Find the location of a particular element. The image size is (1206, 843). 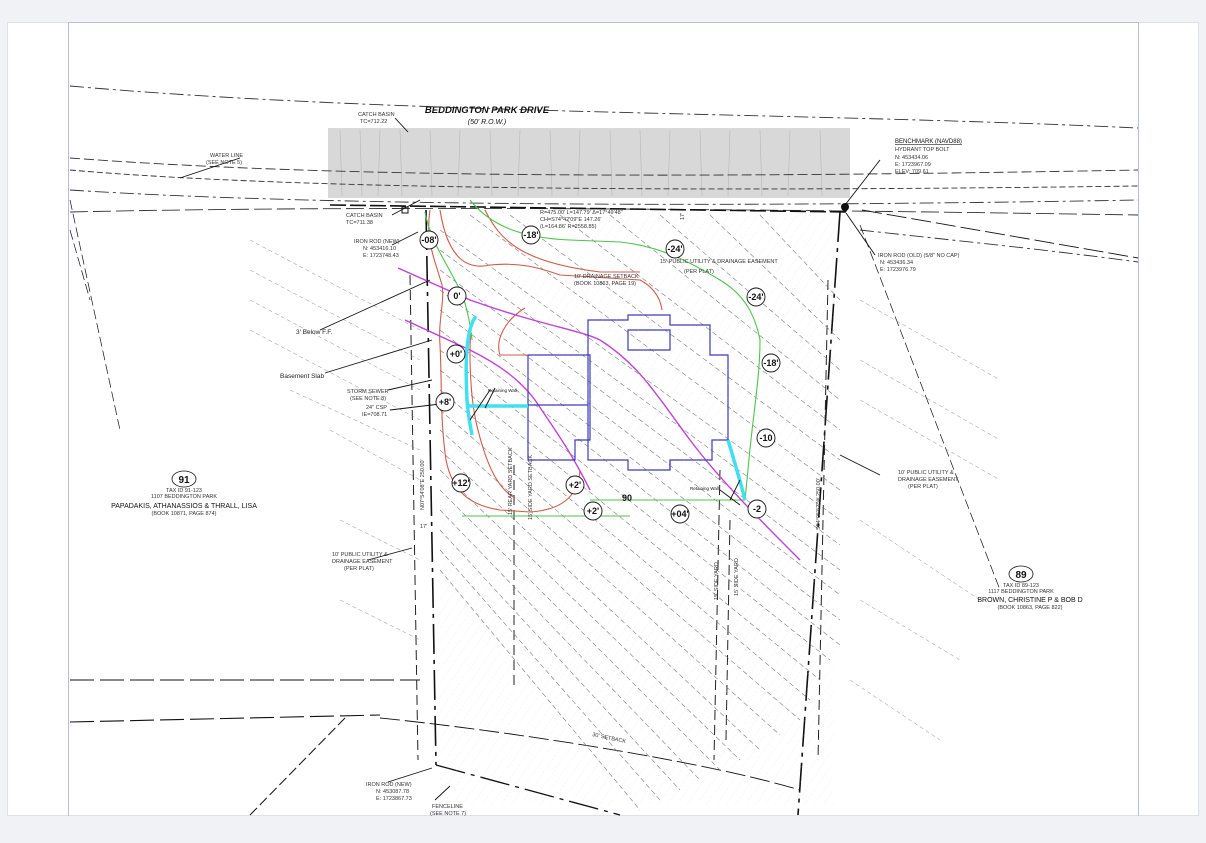

restriction-note: 10' DRAINAGE SETBACK is located at coordinates (606, 277).